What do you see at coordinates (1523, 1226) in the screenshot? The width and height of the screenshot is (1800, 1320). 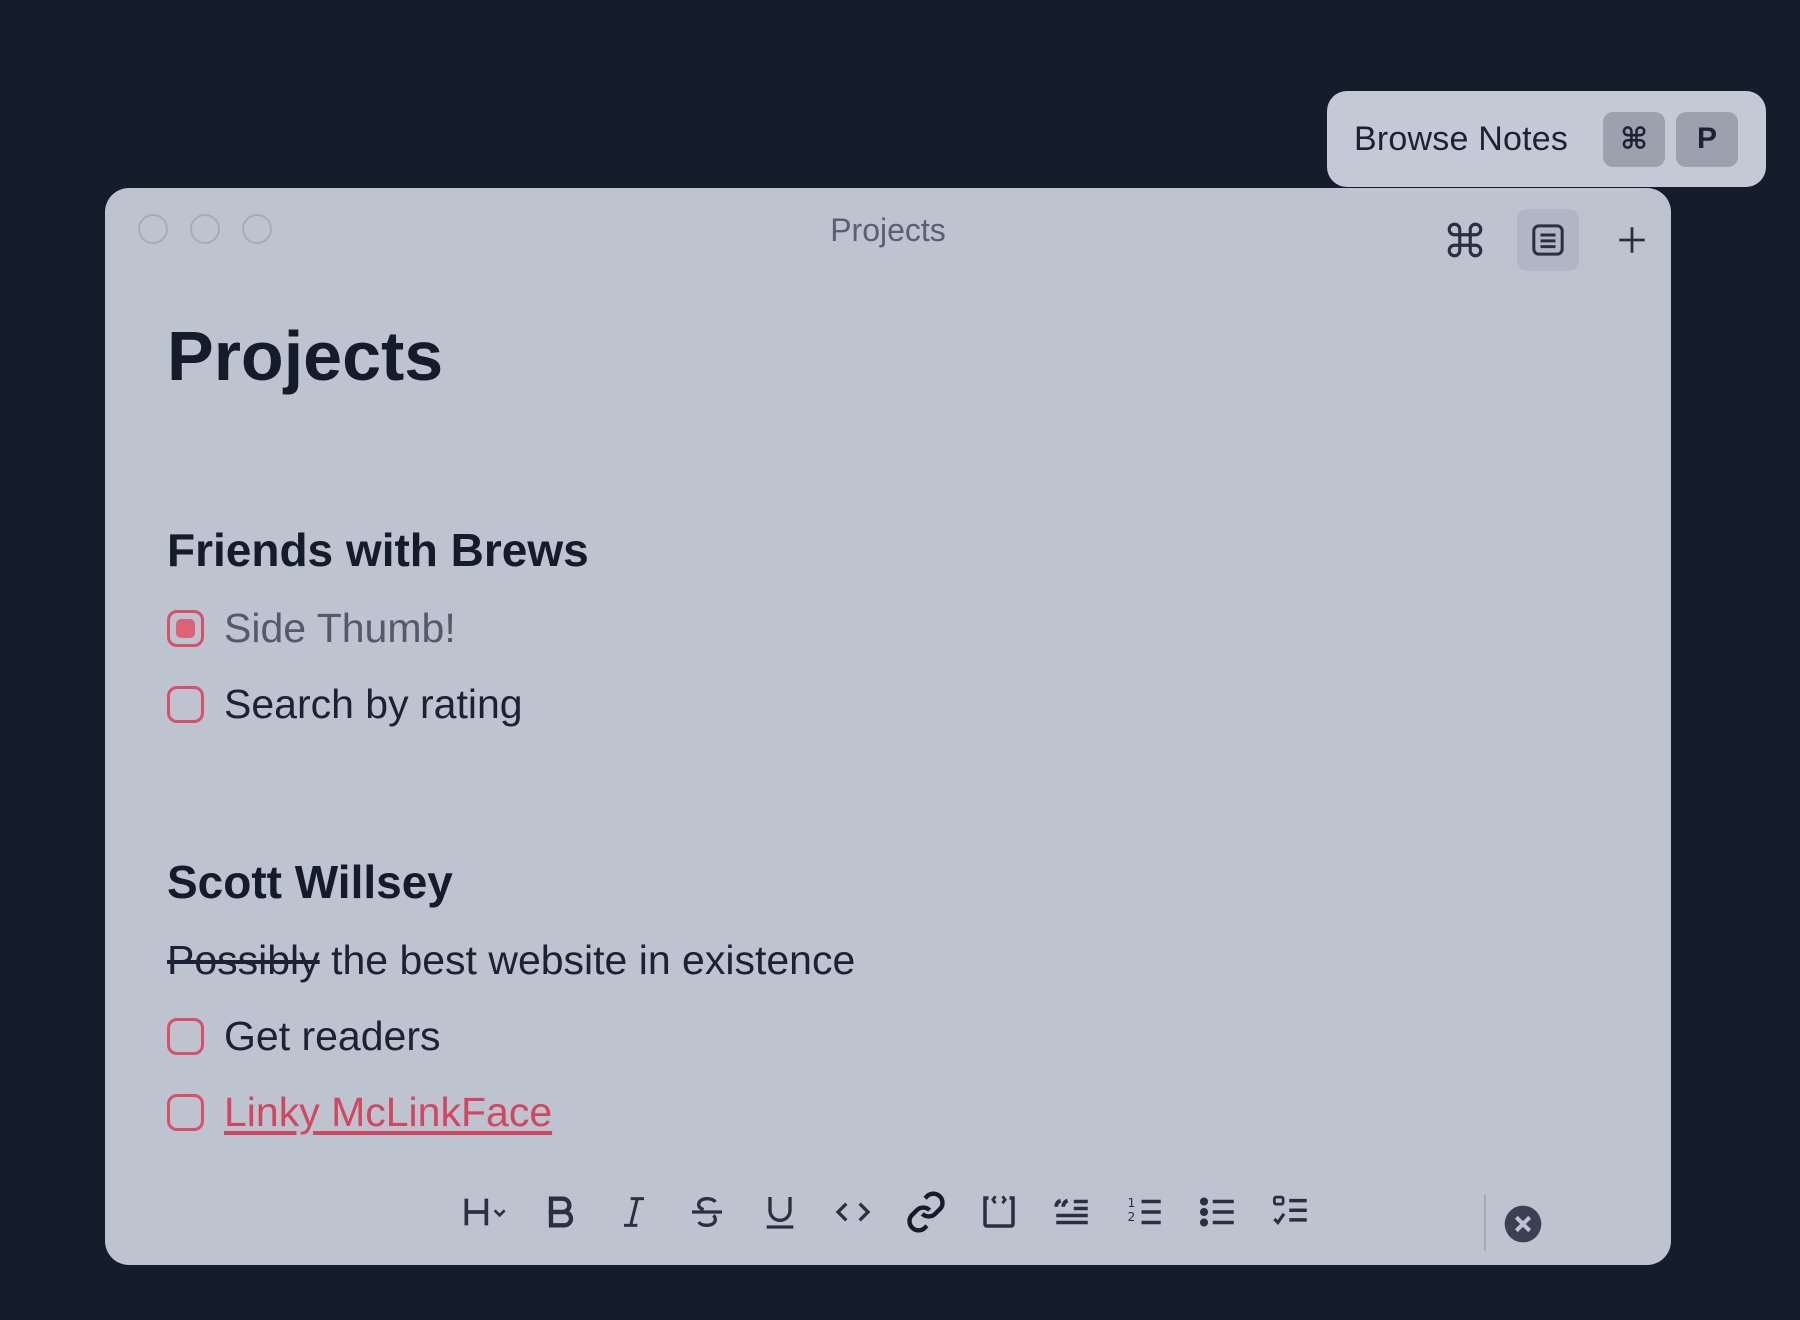 I see `close-circle-icon` at bounding box center [1523, 1226].